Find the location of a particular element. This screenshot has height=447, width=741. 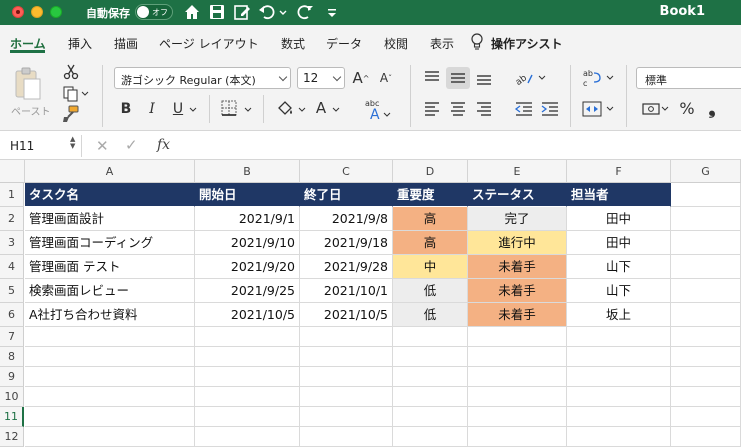

select-all-corner is located at coordinates (12, 171).